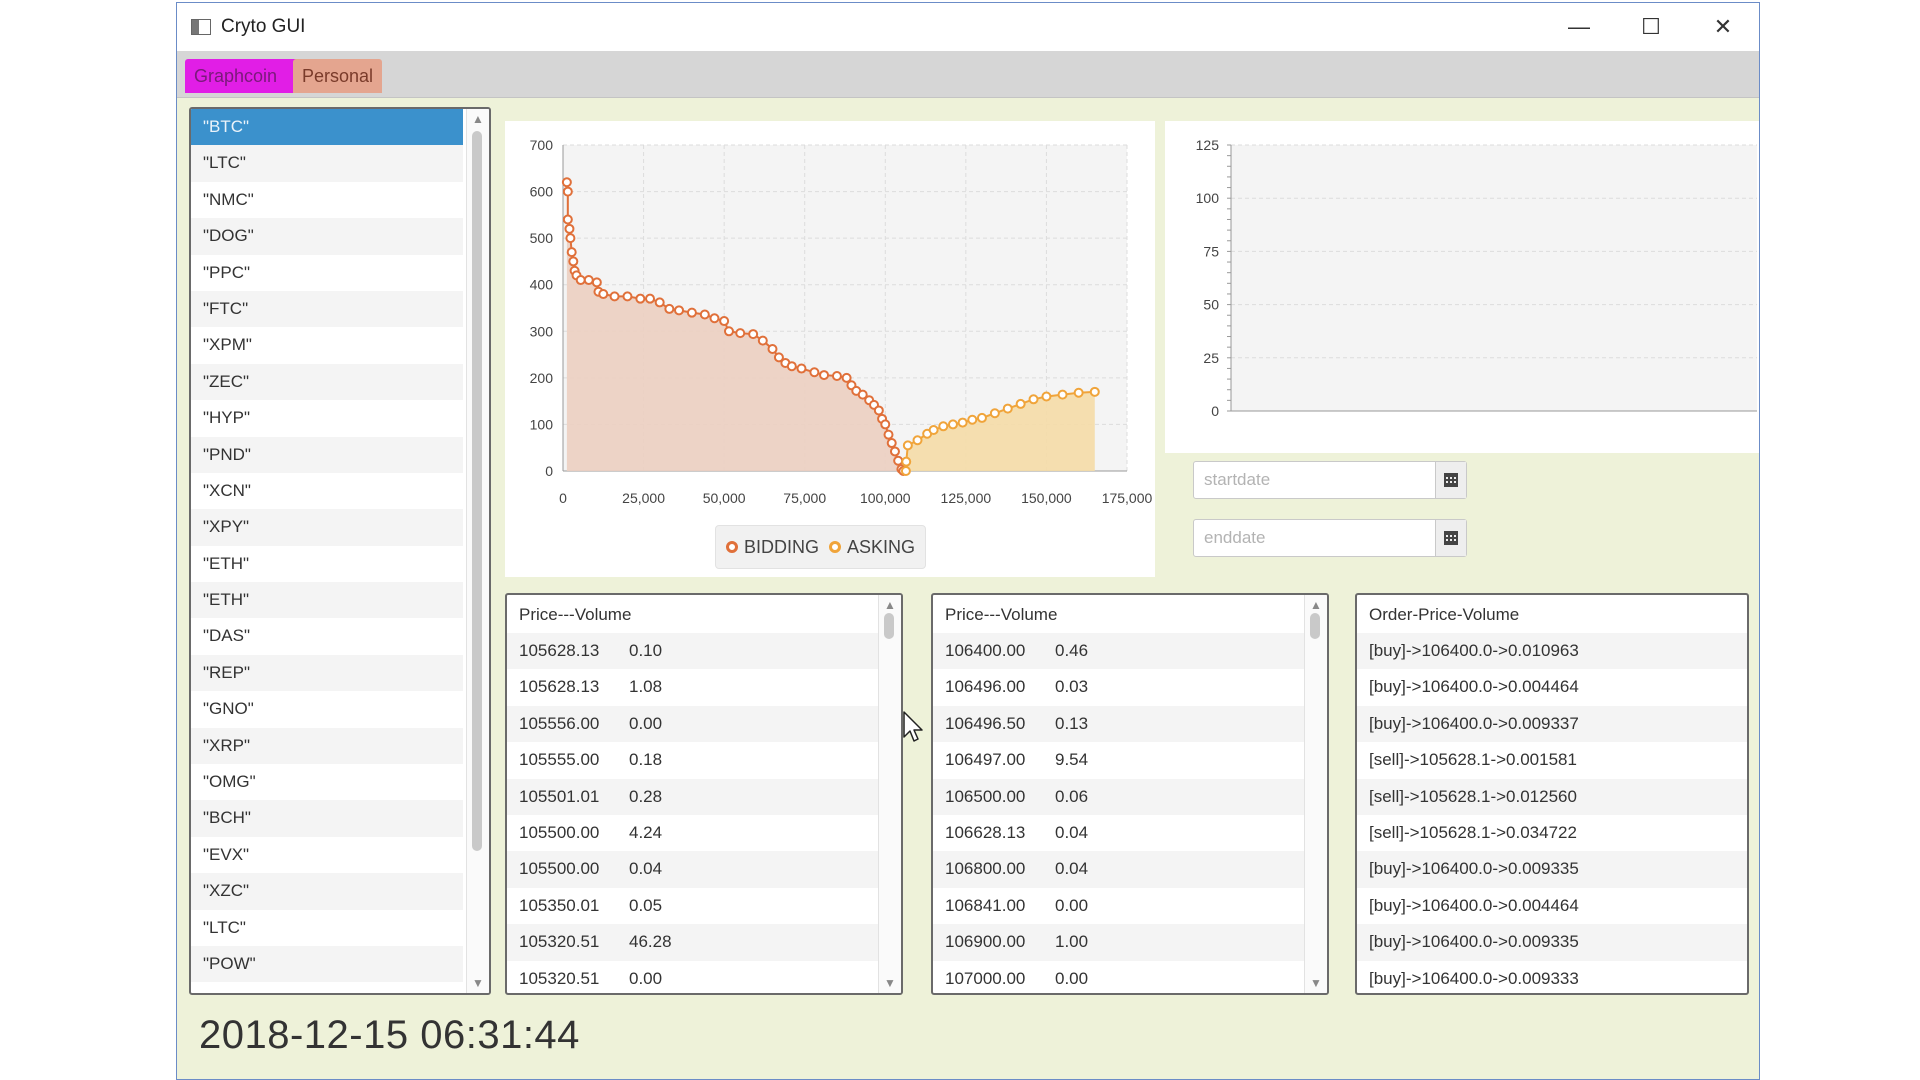  I want to click on coin-list-item: "XZC", so click(327, 891).